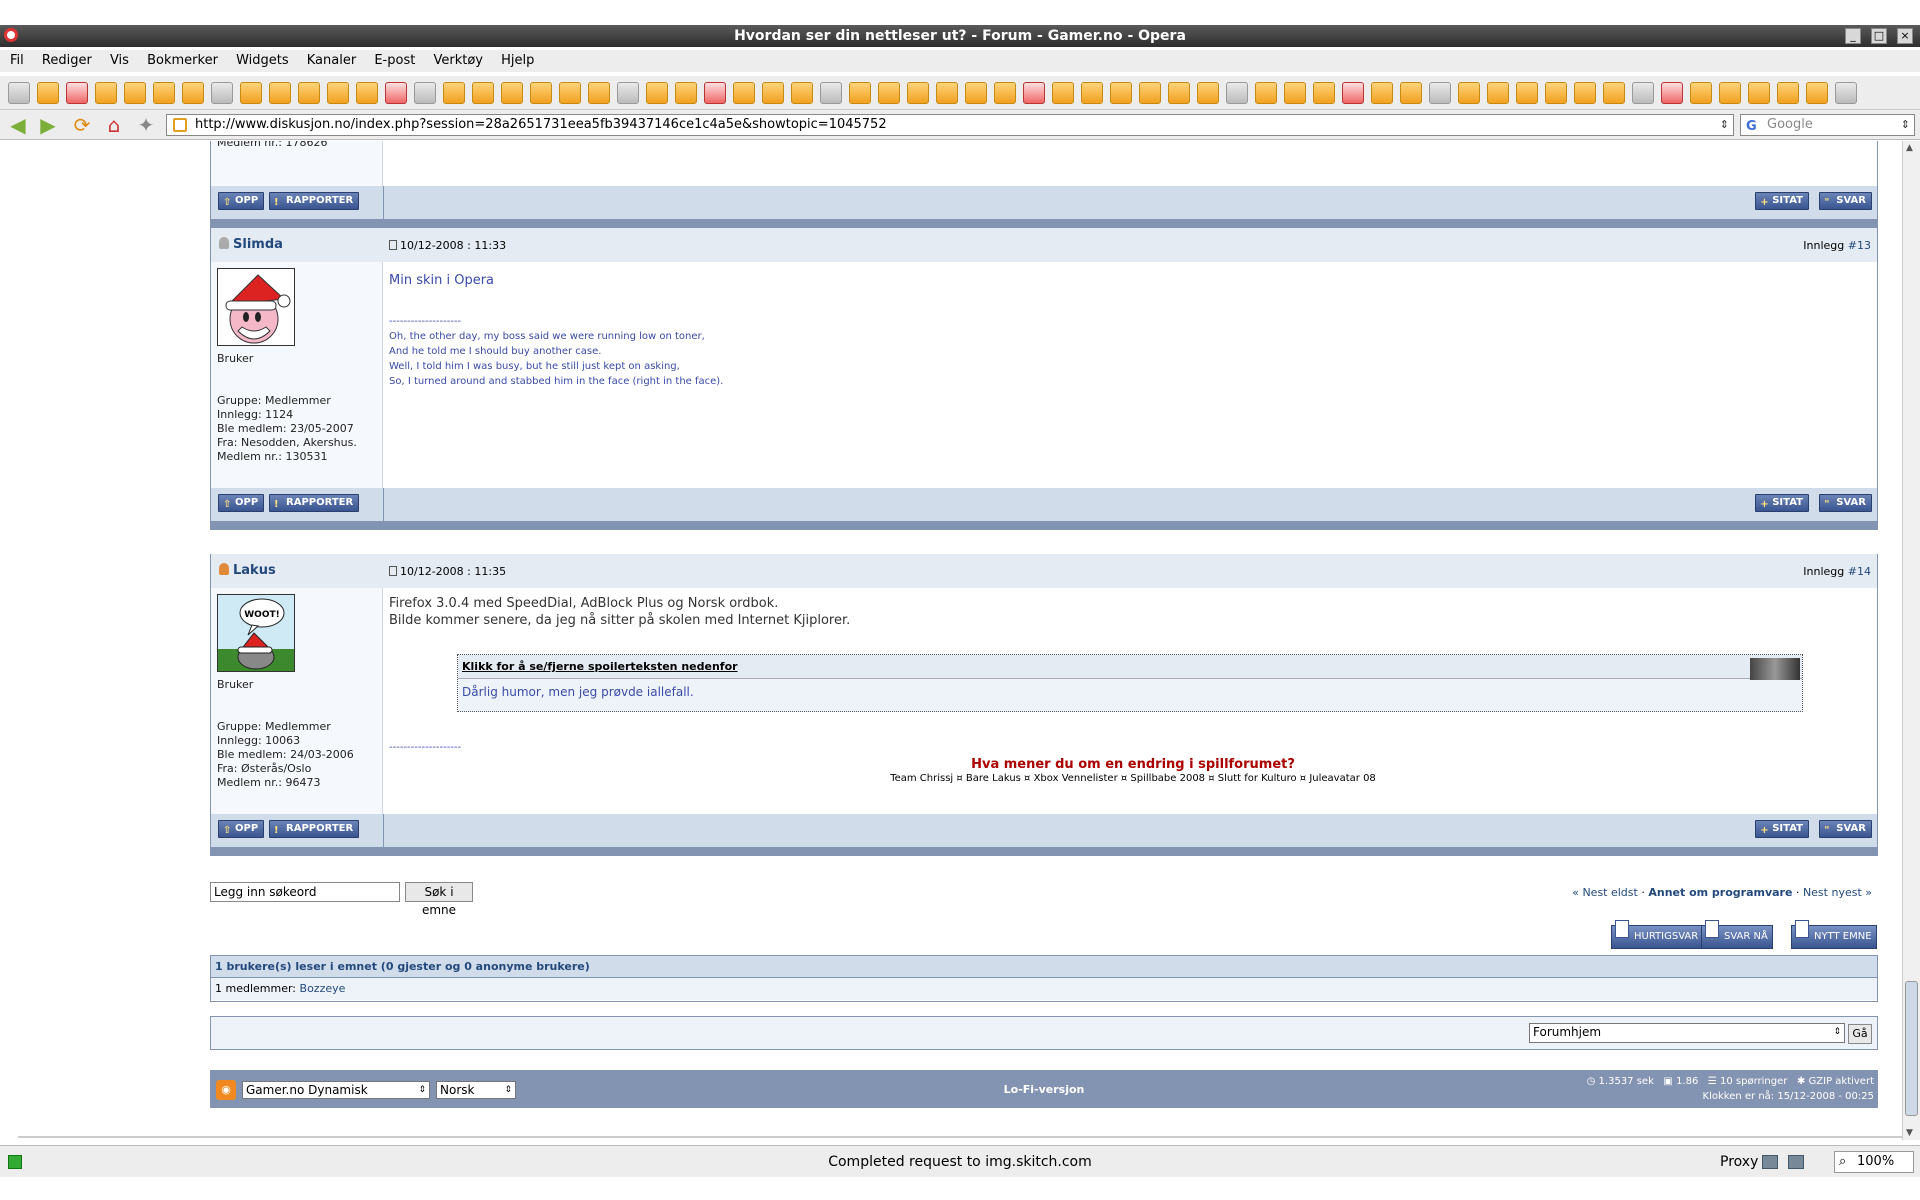 The width and height of the screenshot is (1920, 1200). Describe the element at coordinates (1796, 1162) in the screenshot. I see `images-icon` at that location.